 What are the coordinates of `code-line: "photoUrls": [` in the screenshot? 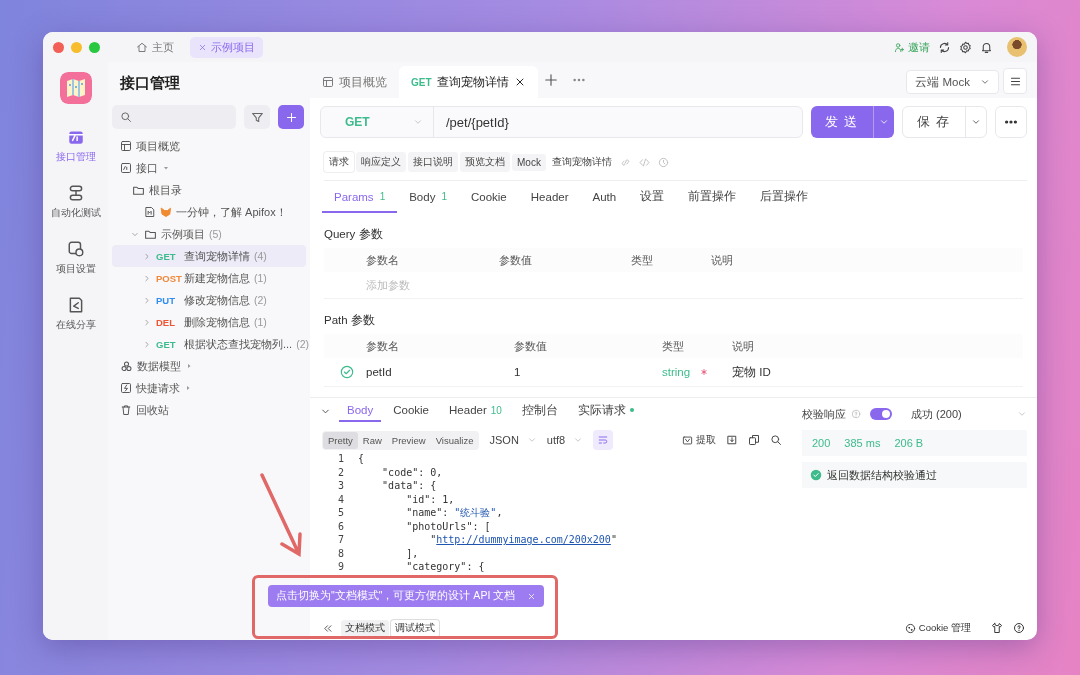 It's located at (448, 526).